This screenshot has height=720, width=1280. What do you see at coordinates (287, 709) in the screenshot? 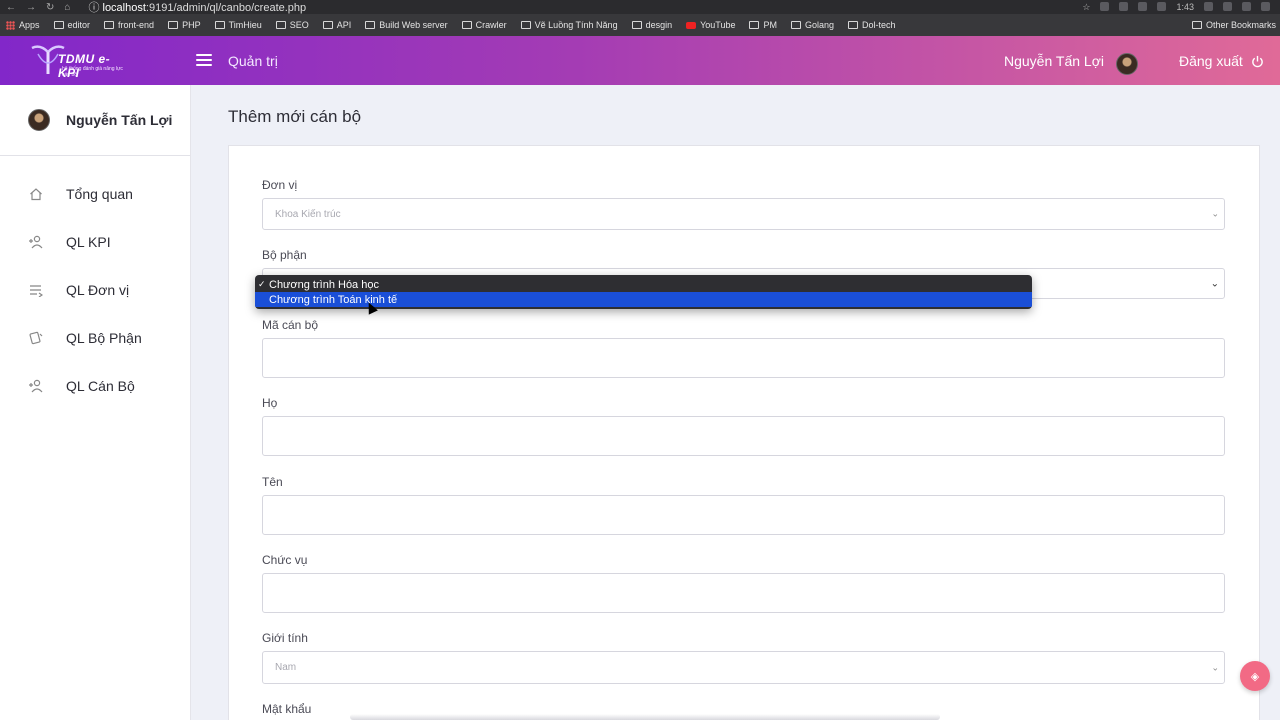
I see `mat-khau-label: Mật khẩu` at bounding box center [287, 709].